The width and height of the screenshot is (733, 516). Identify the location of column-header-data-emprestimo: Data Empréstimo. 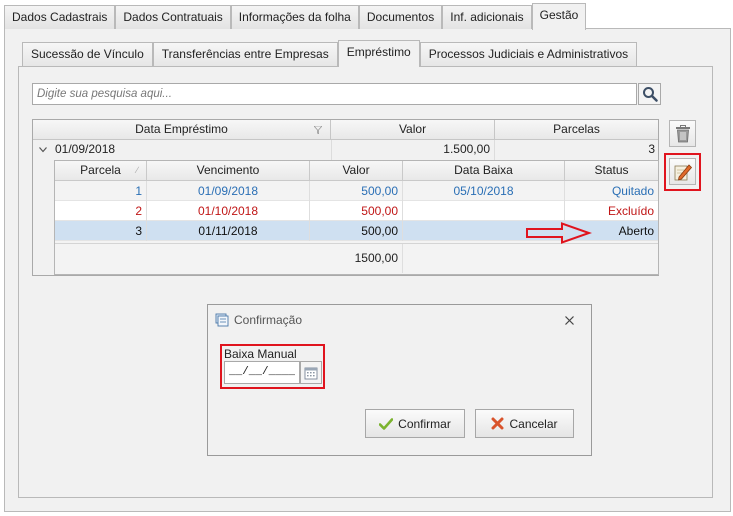
(182, 130).